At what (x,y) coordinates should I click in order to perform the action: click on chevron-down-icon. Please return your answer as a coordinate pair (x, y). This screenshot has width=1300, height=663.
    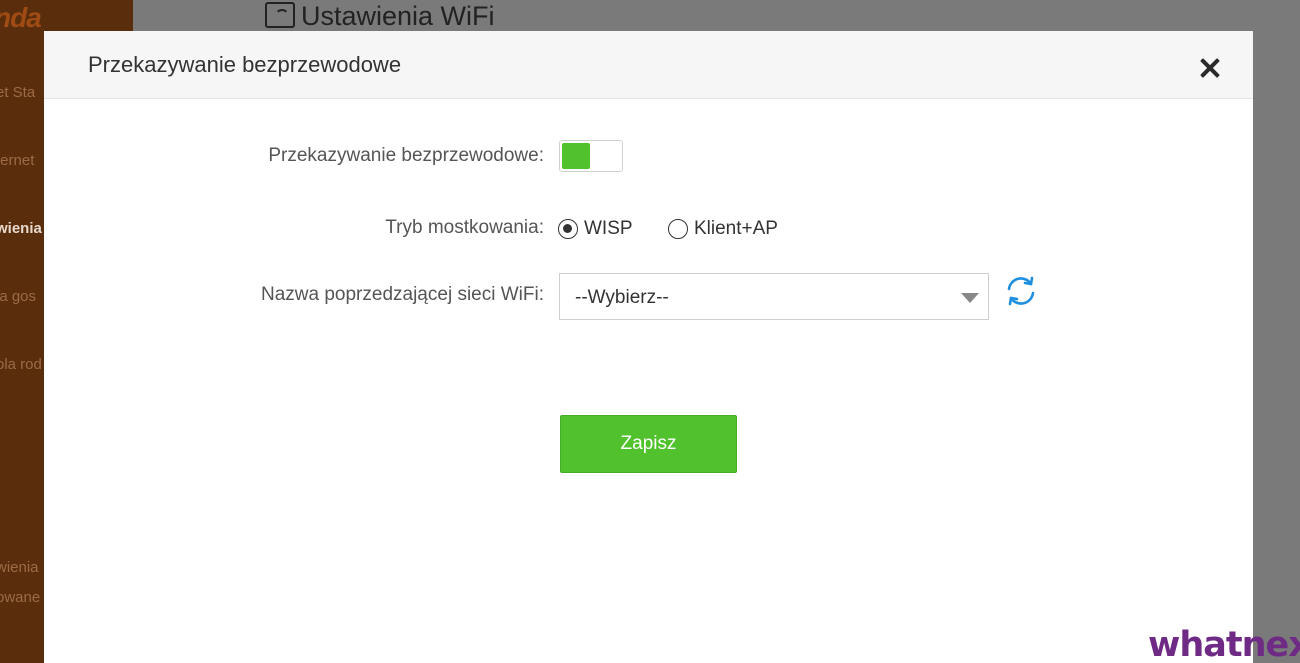
    Looking at the image, I should click on (970, 298).